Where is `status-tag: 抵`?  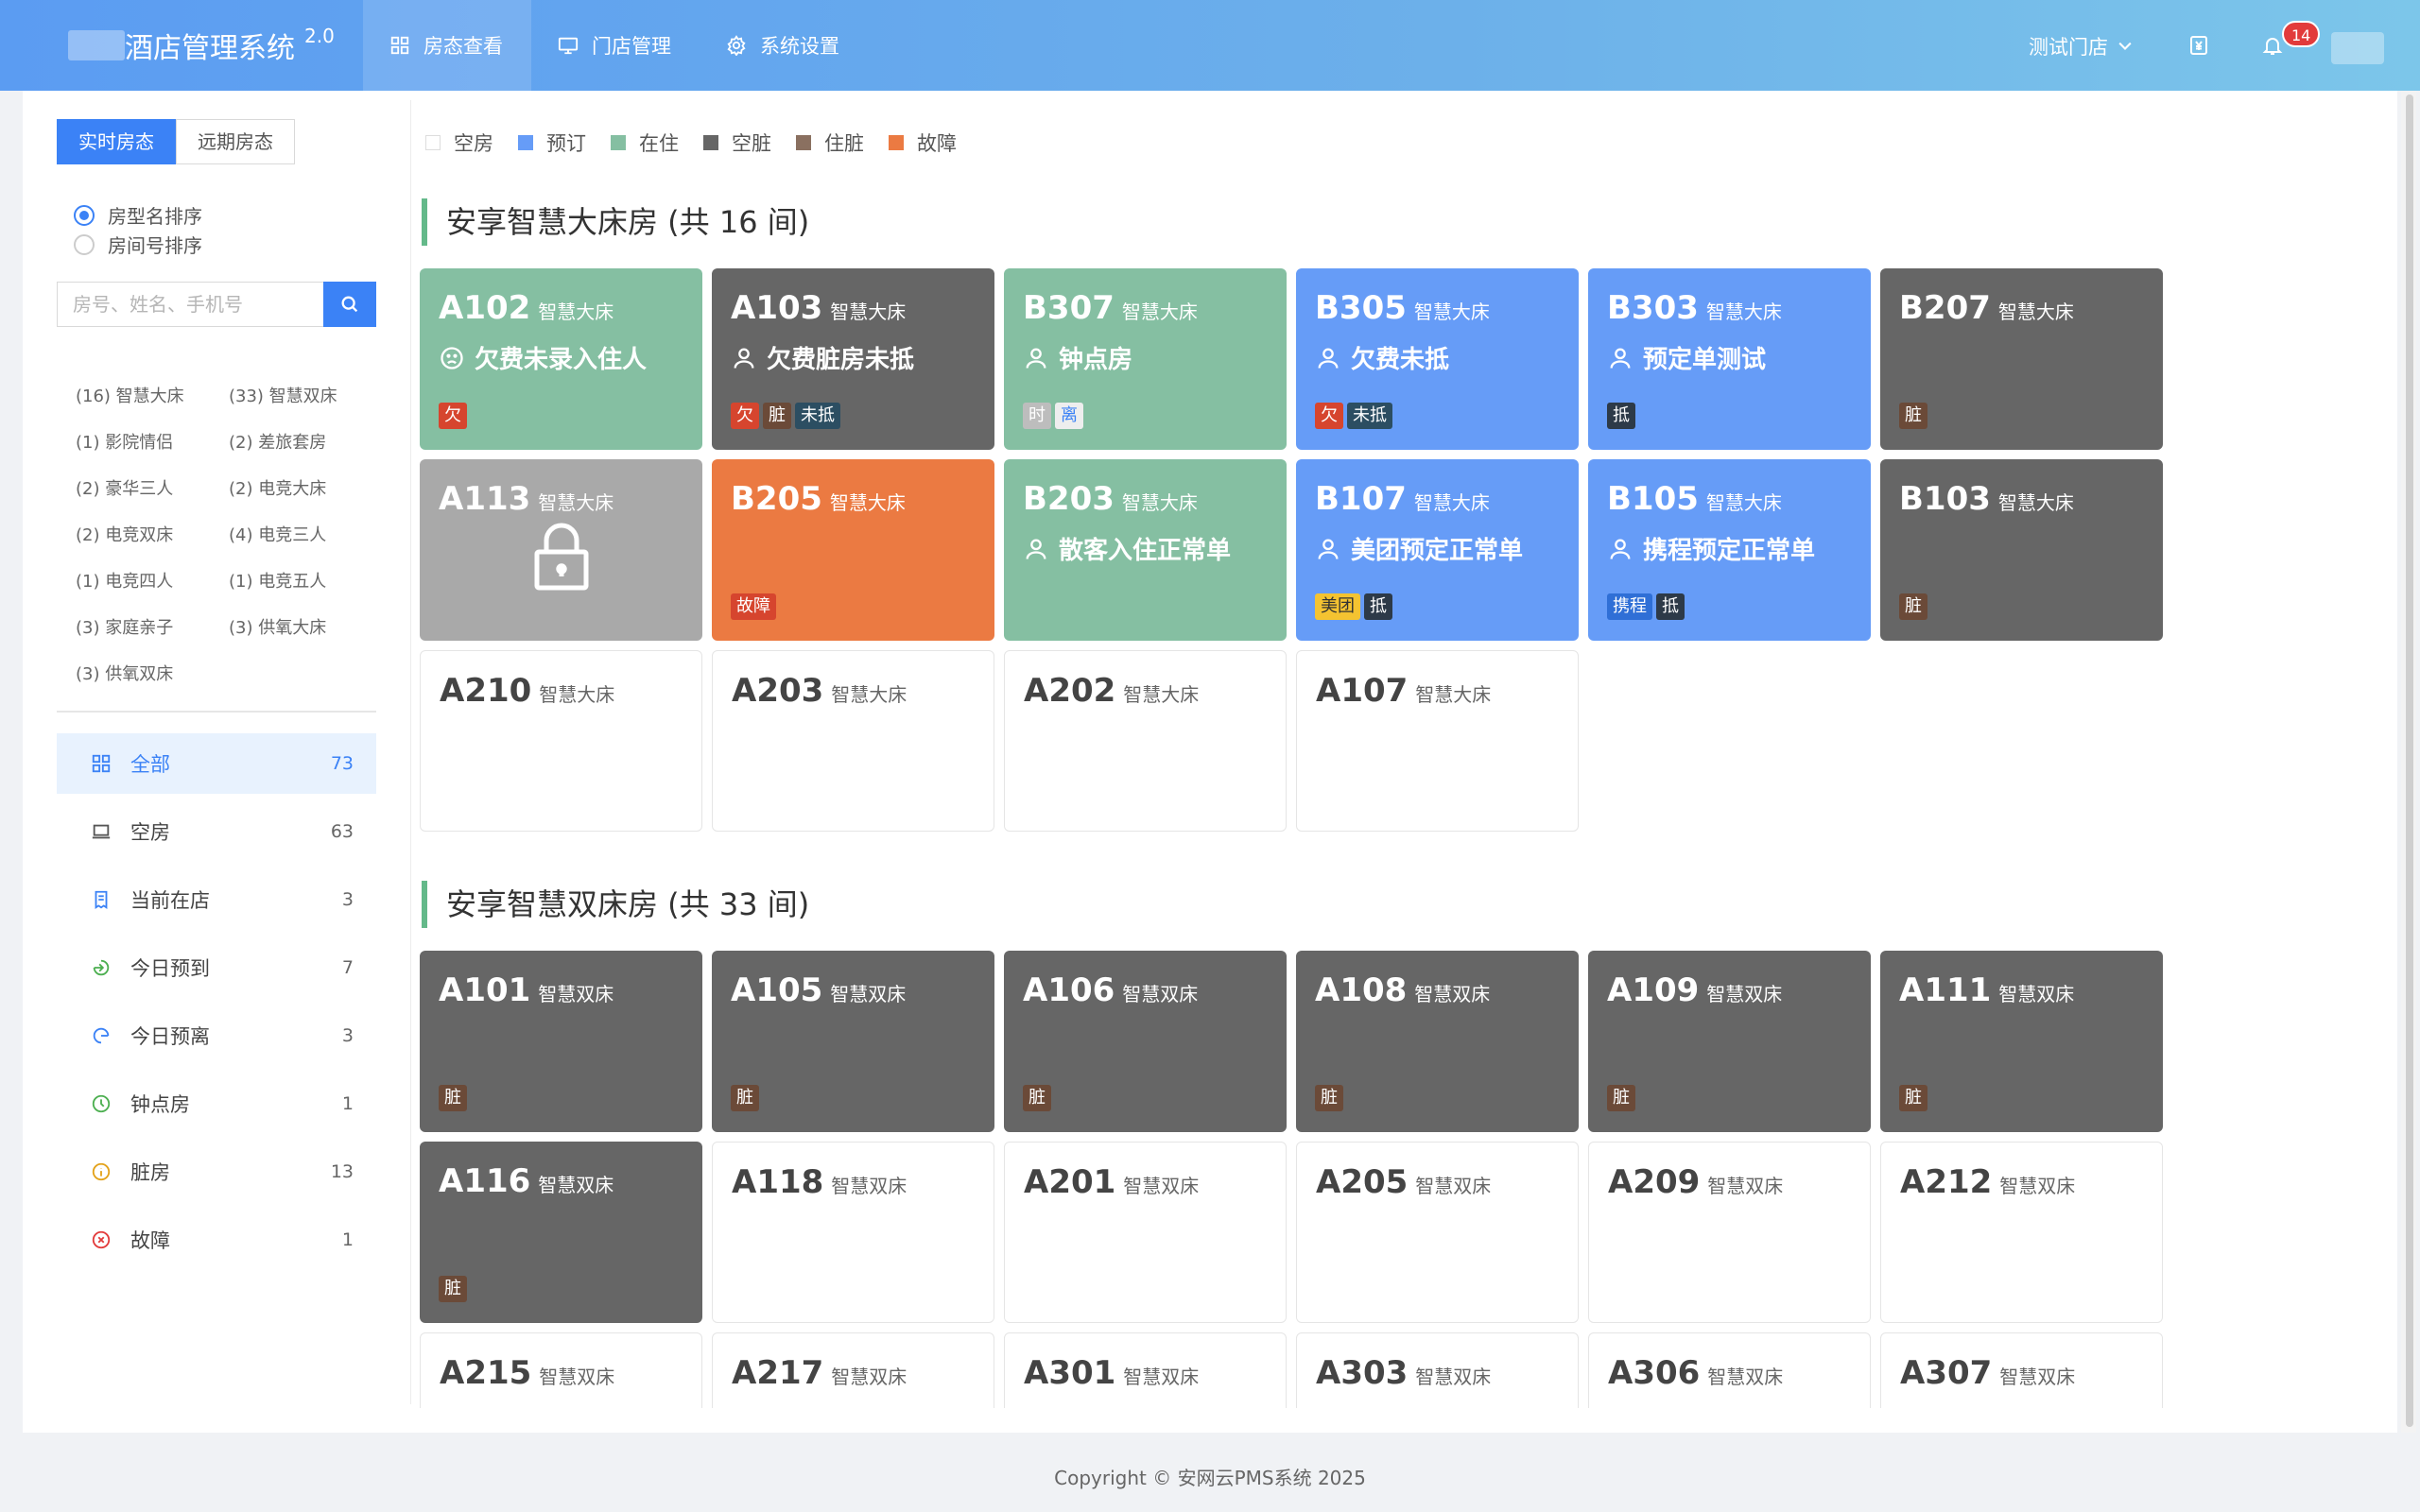 status-tag: 抵 is located at coordinates (1670, 606).